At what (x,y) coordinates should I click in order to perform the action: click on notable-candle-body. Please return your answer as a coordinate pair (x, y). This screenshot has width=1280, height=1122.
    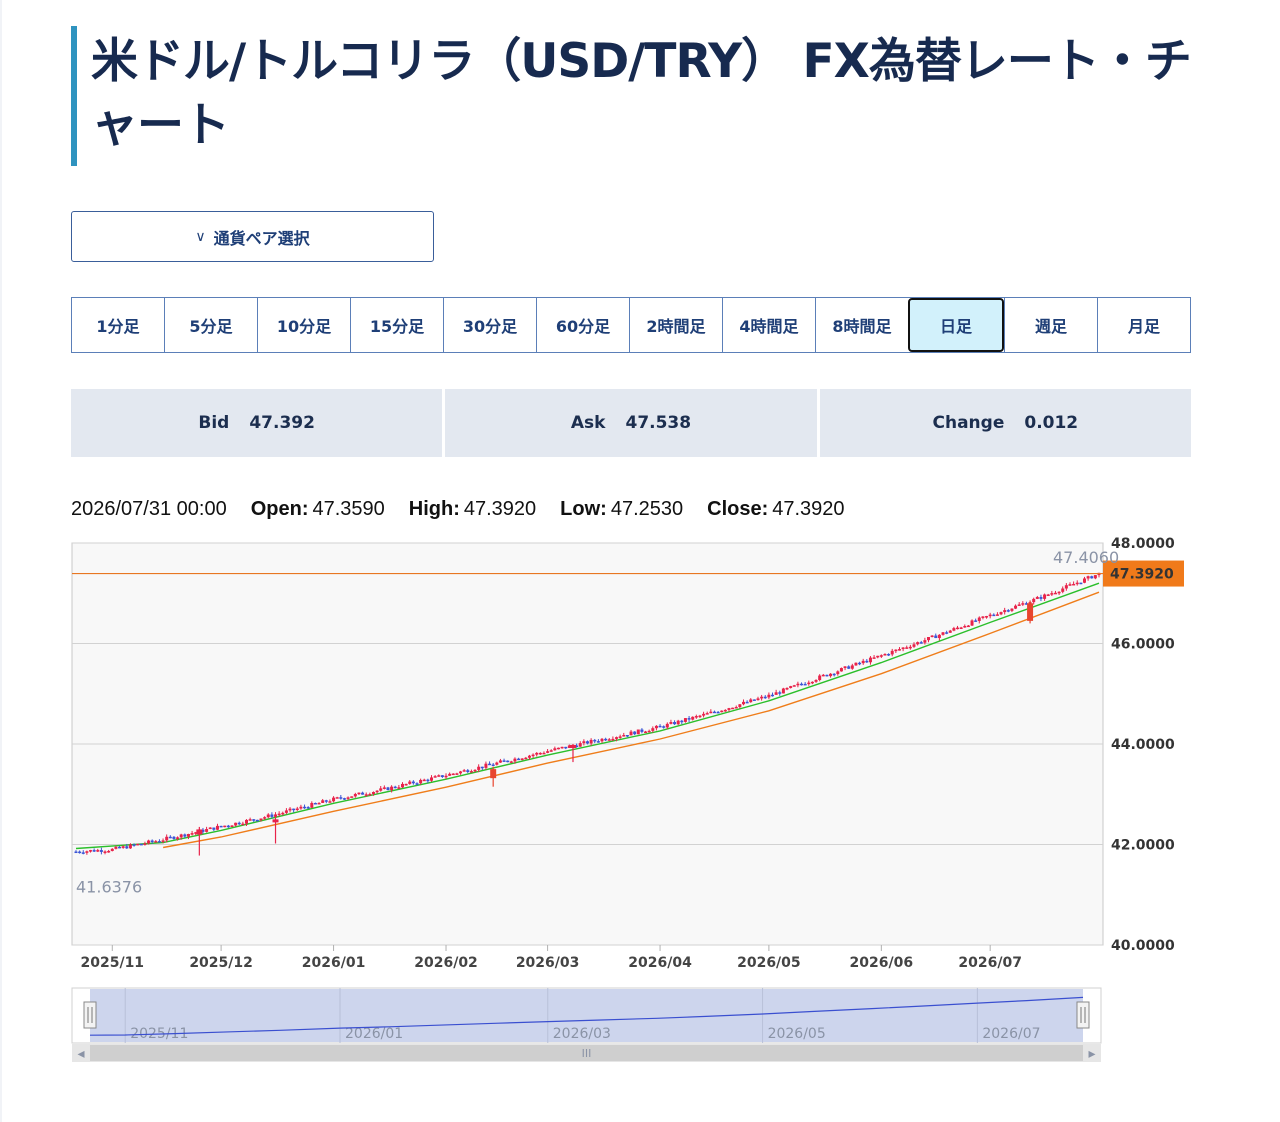
    Looking at the image, I should click on (493, 774).